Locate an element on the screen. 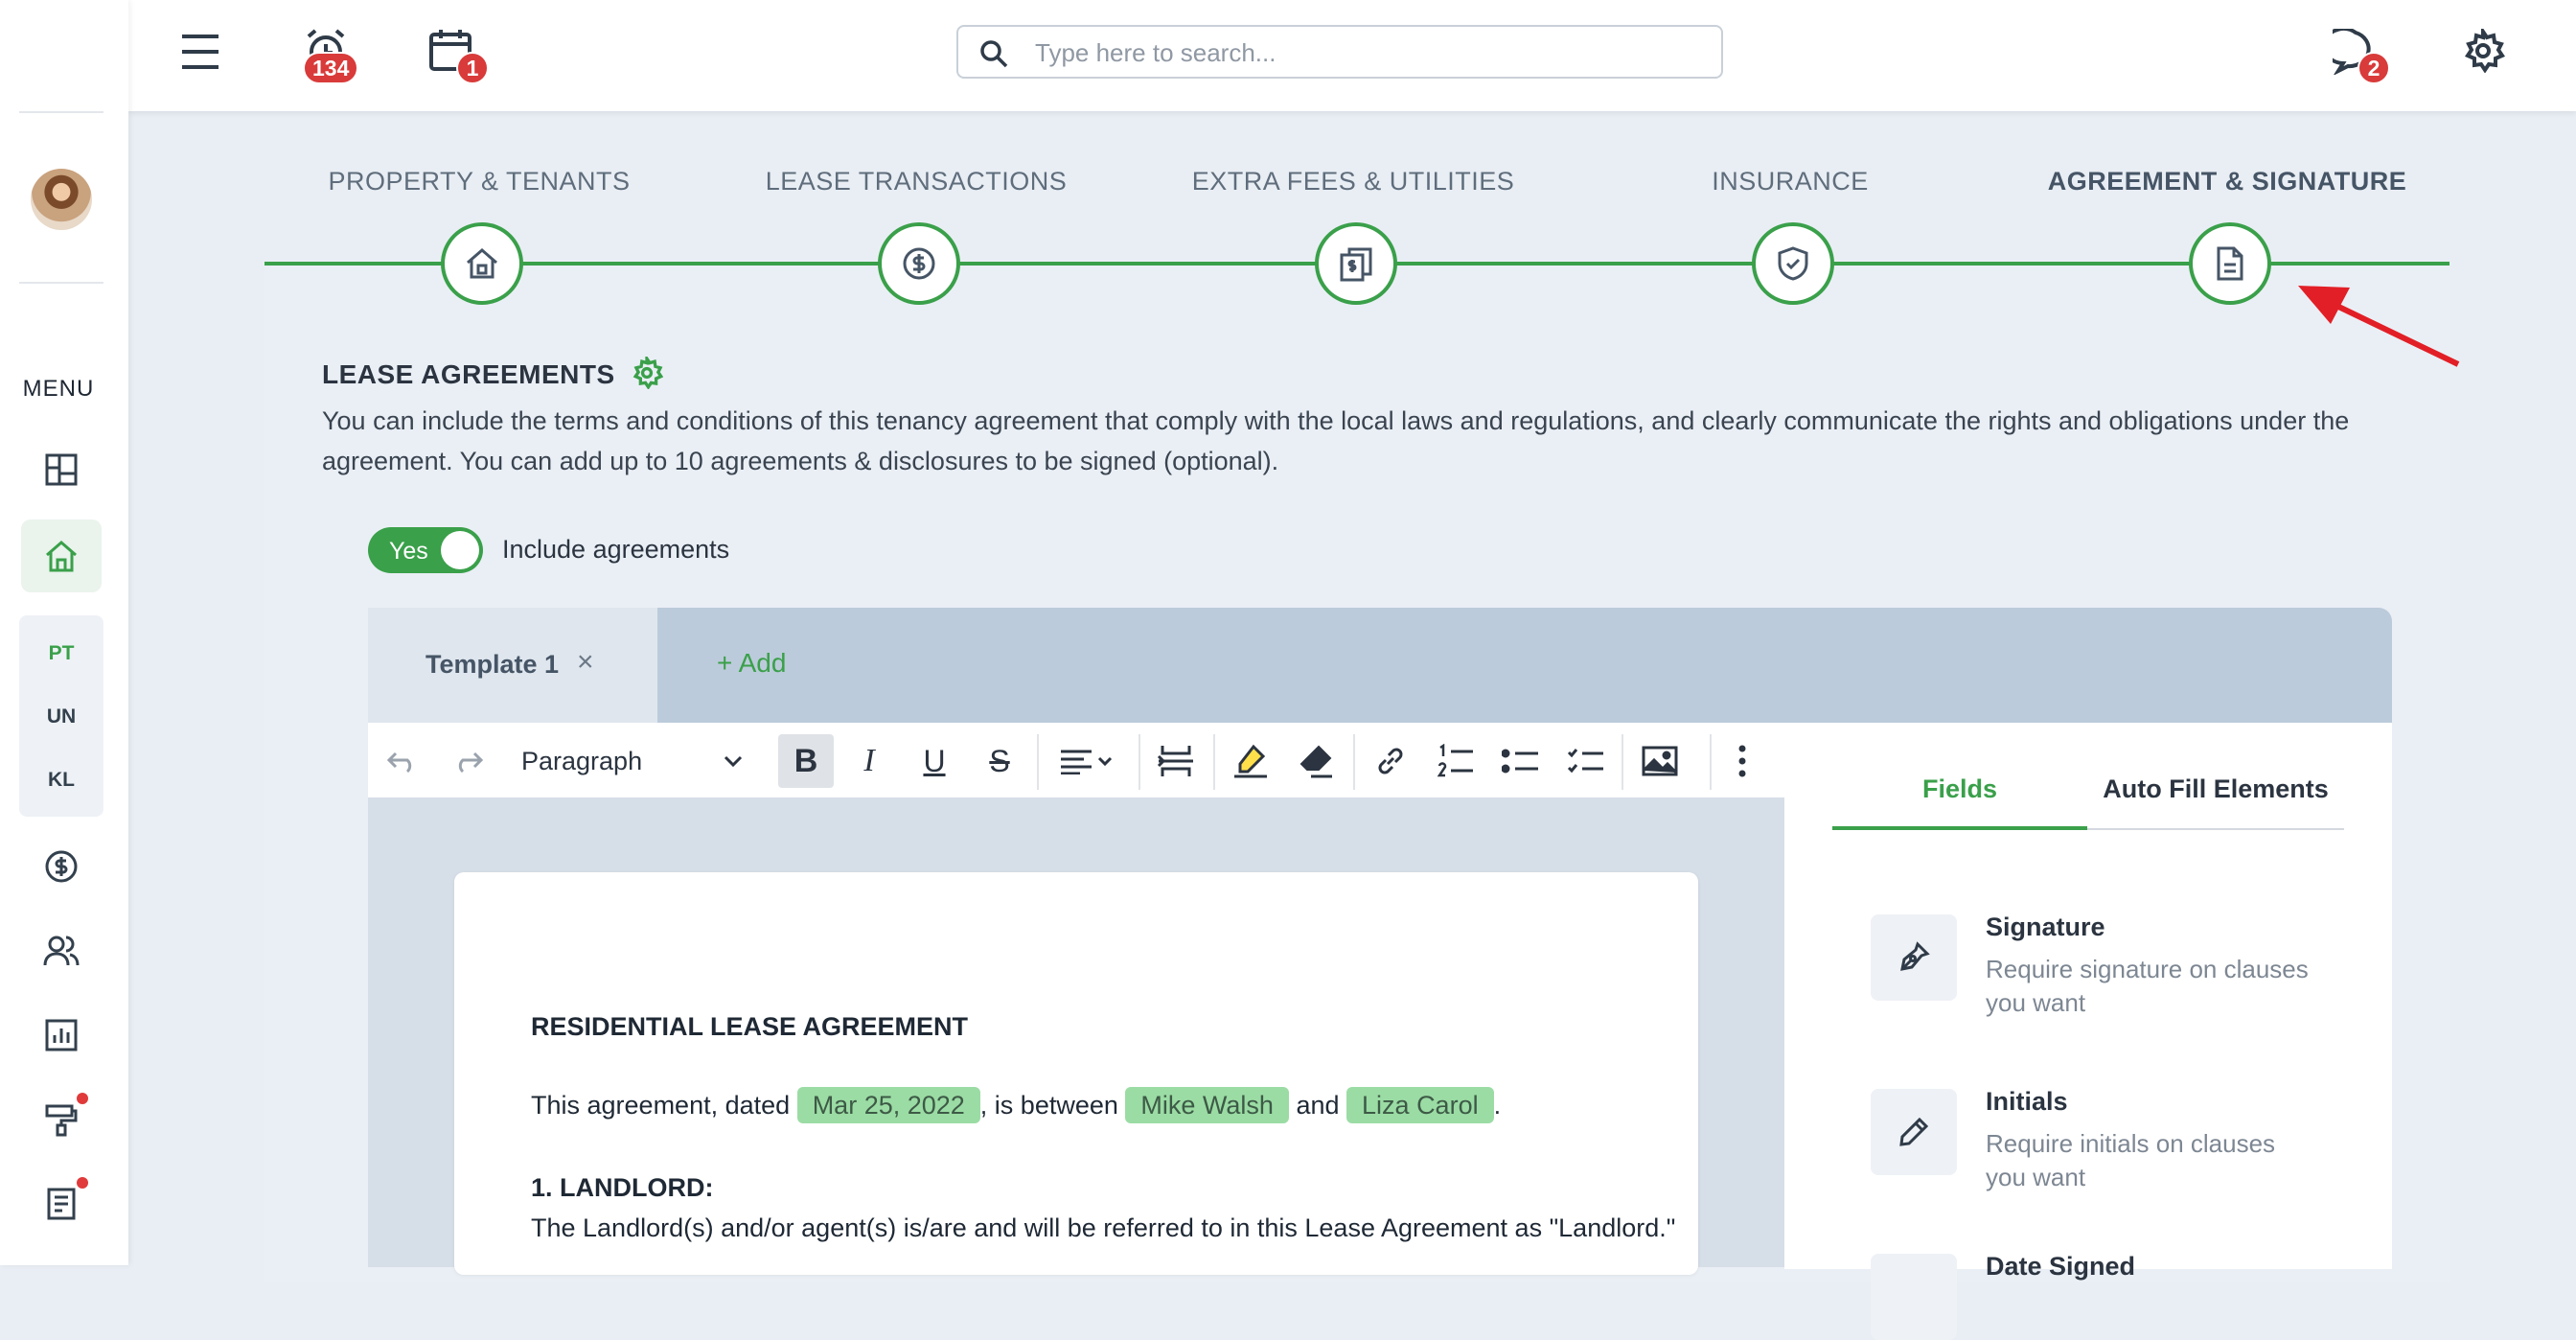  bold-icon: B is located at coordinates (806, 760).